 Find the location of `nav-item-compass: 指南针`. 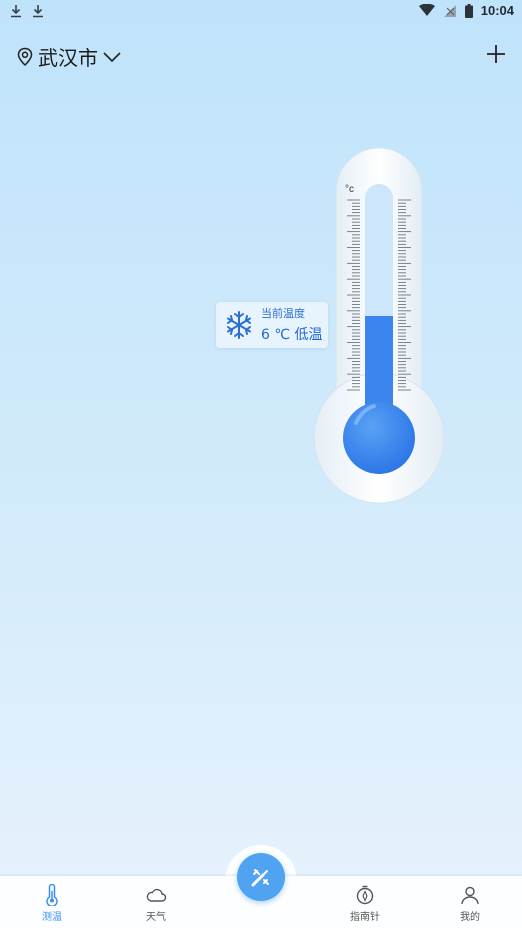

nav-item-compass: 指南针 is located at coordinates (365, 906).